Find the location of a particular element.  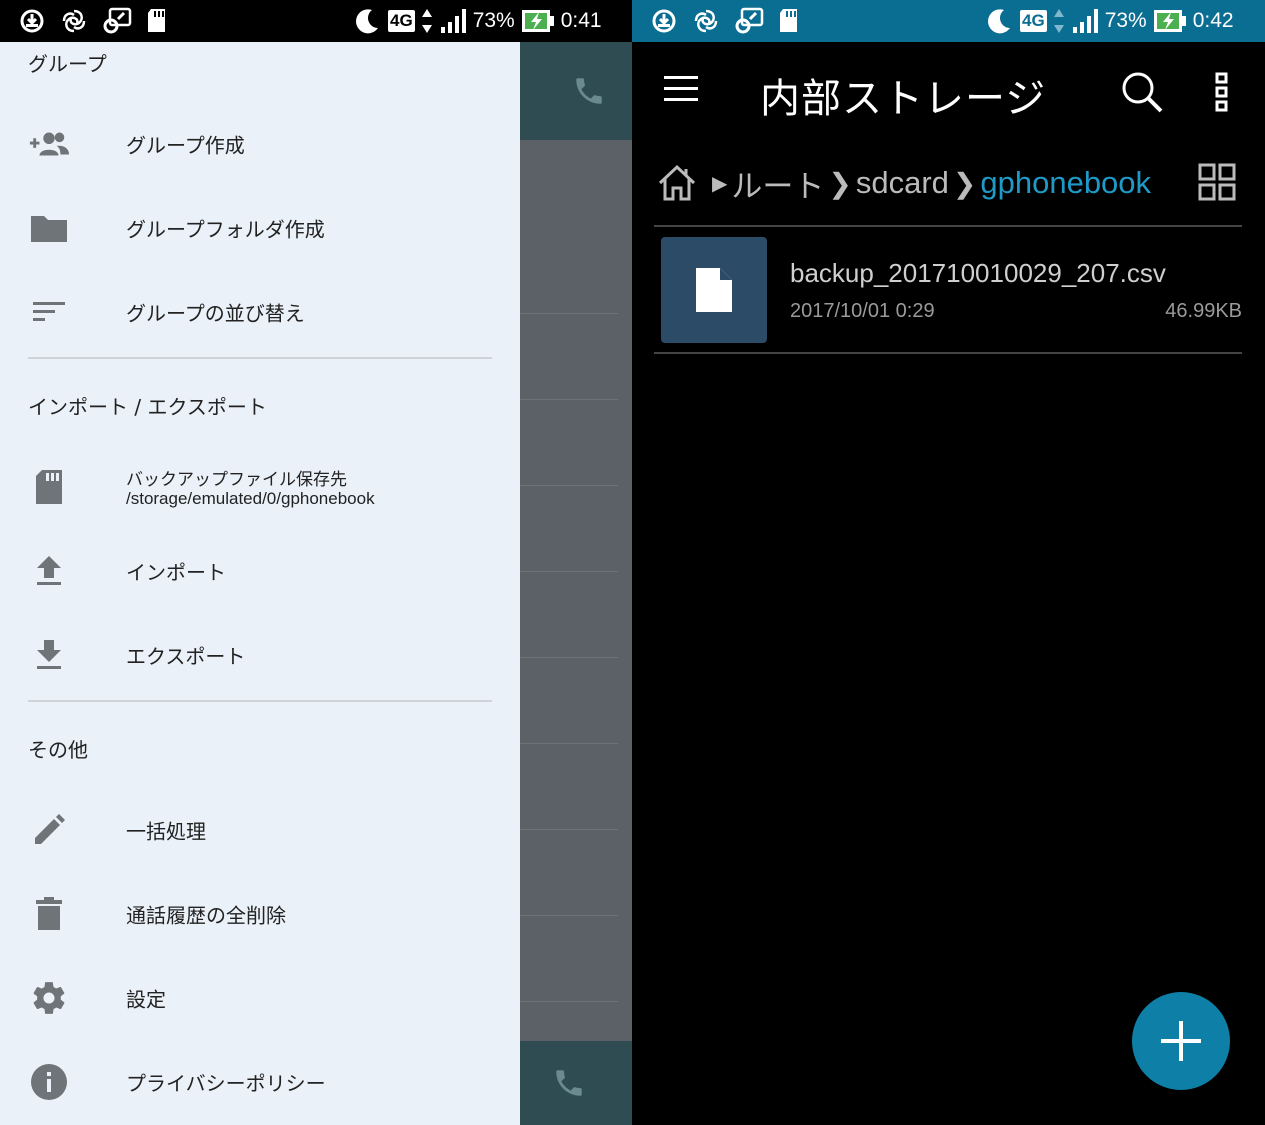

menu-item-label: バックアップファイル保存先 is located at coordinates (236, 479).